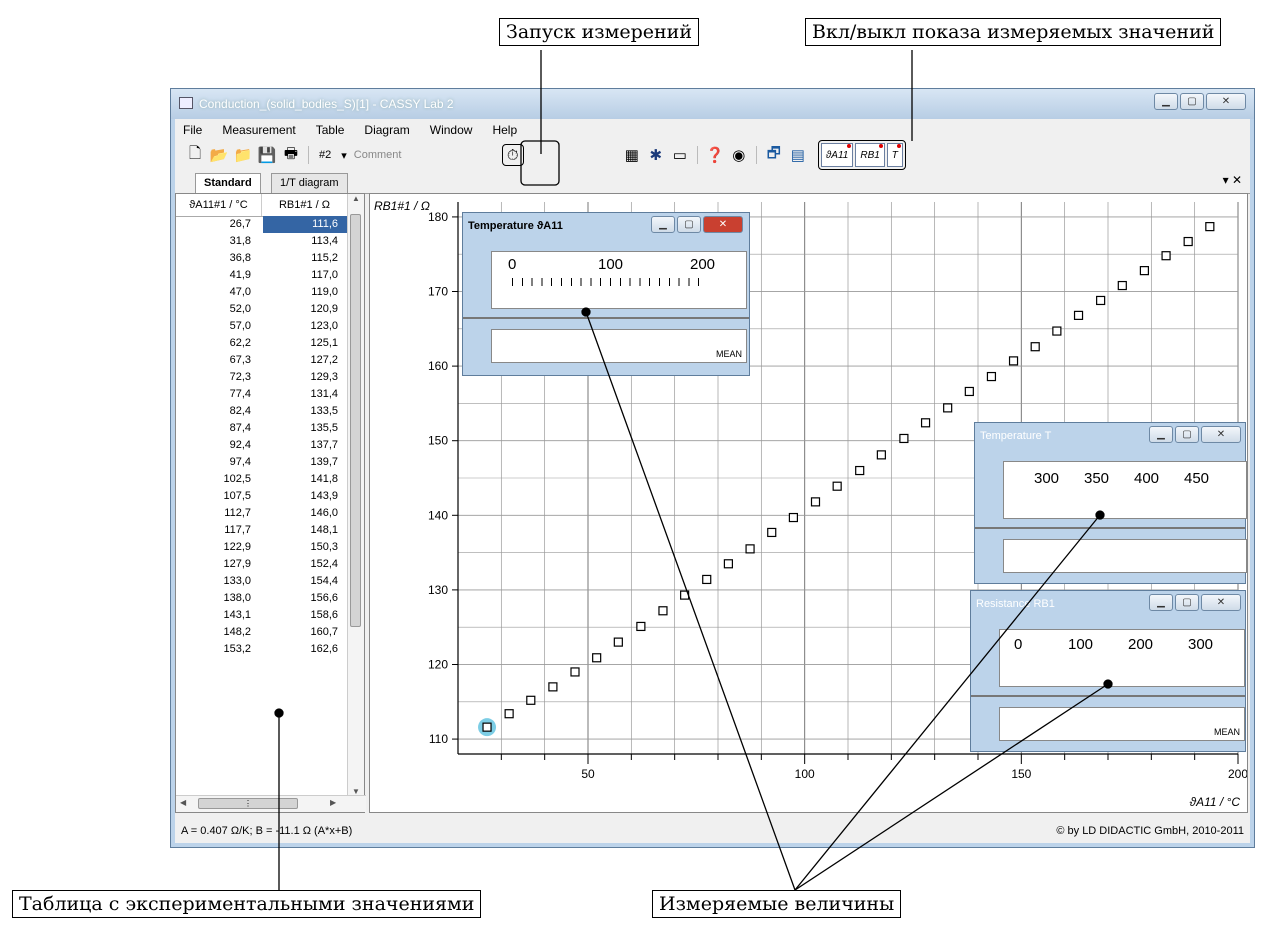  I want to click on table-row: 47,0 119,0, so click(263, 292).